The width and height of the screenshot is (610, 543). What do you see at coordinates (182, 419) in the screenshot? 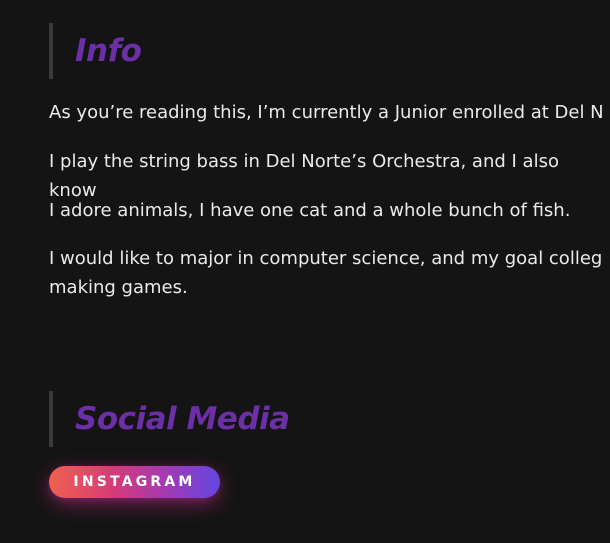
I see `social-heading: Social Media` at bounding box center [182, 419].